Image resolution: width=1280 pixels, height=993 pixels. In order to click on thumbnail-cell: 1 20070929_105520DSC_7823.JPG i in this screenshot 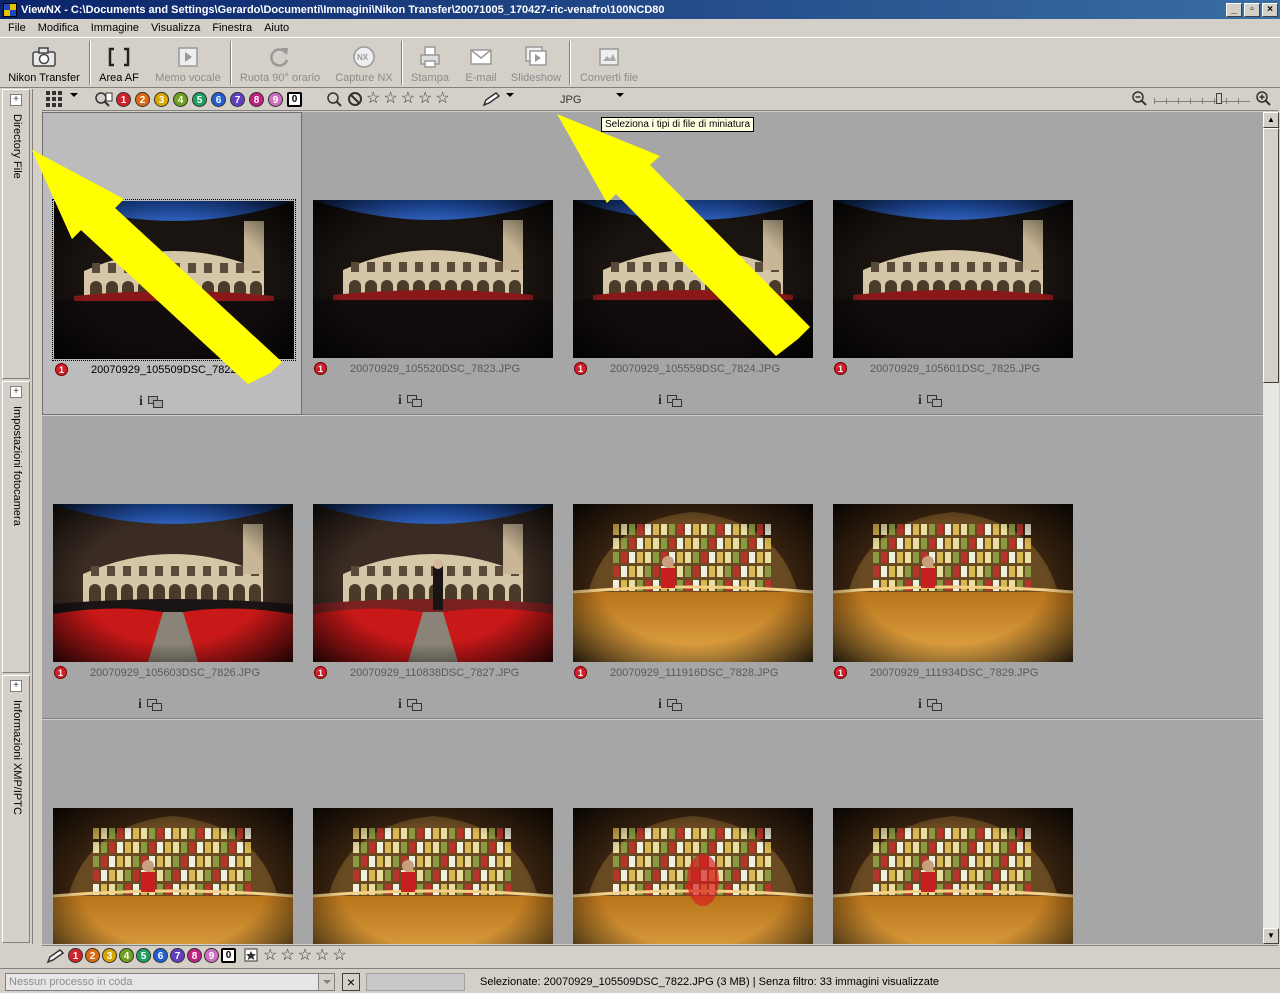, I will do `click(432, 263)`.